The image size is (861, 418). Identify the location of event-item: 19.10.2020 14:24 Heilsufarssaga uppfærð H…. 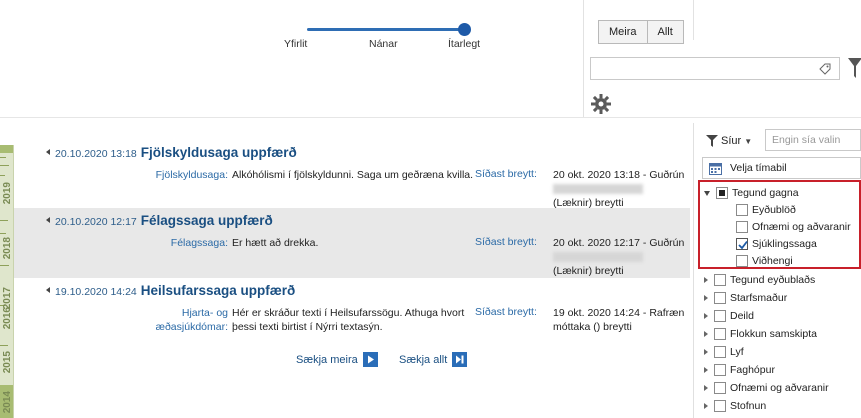
(352, 312).